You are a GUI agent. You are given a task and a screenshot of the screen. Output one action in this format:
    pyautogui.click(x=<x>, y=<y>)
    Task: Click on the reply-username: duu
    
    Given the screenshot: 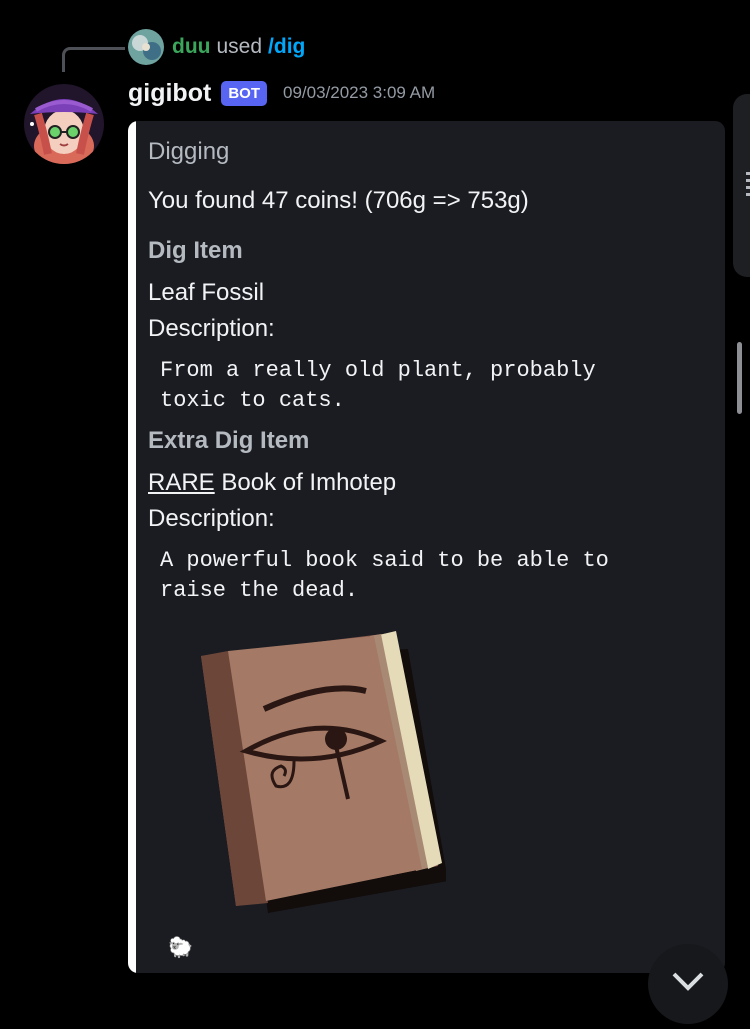 What is the action you would take?
    pyautogui.click(x=191, y=47)
    